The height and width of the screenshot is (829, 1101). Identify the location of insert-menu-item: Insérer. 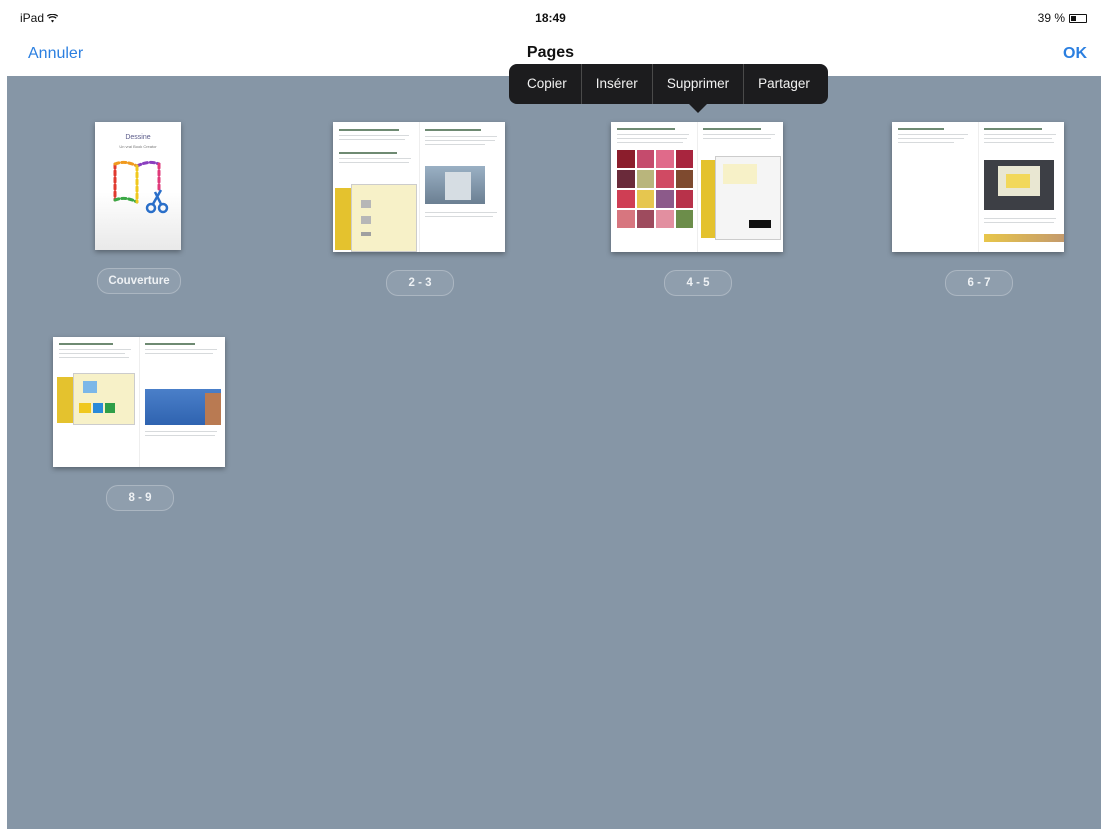
(617, 84).